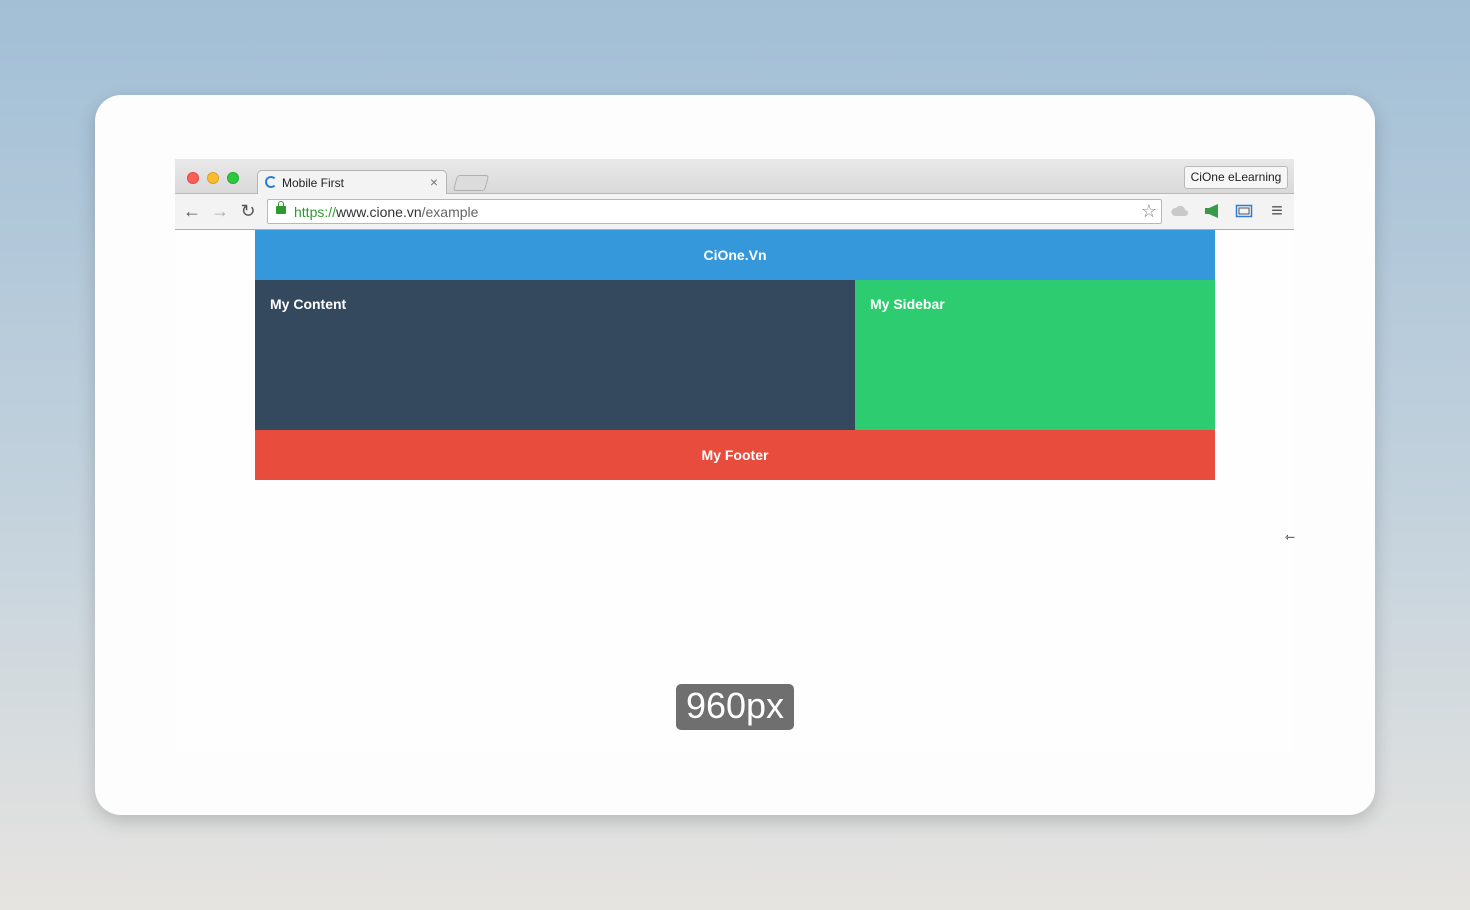 The width and height of the screenshot is (1470, 910). What do you see at coordinates (192, 211) in the screenshot?
I see `back-arrow-icon: ←` at bounding box center [192, 211].